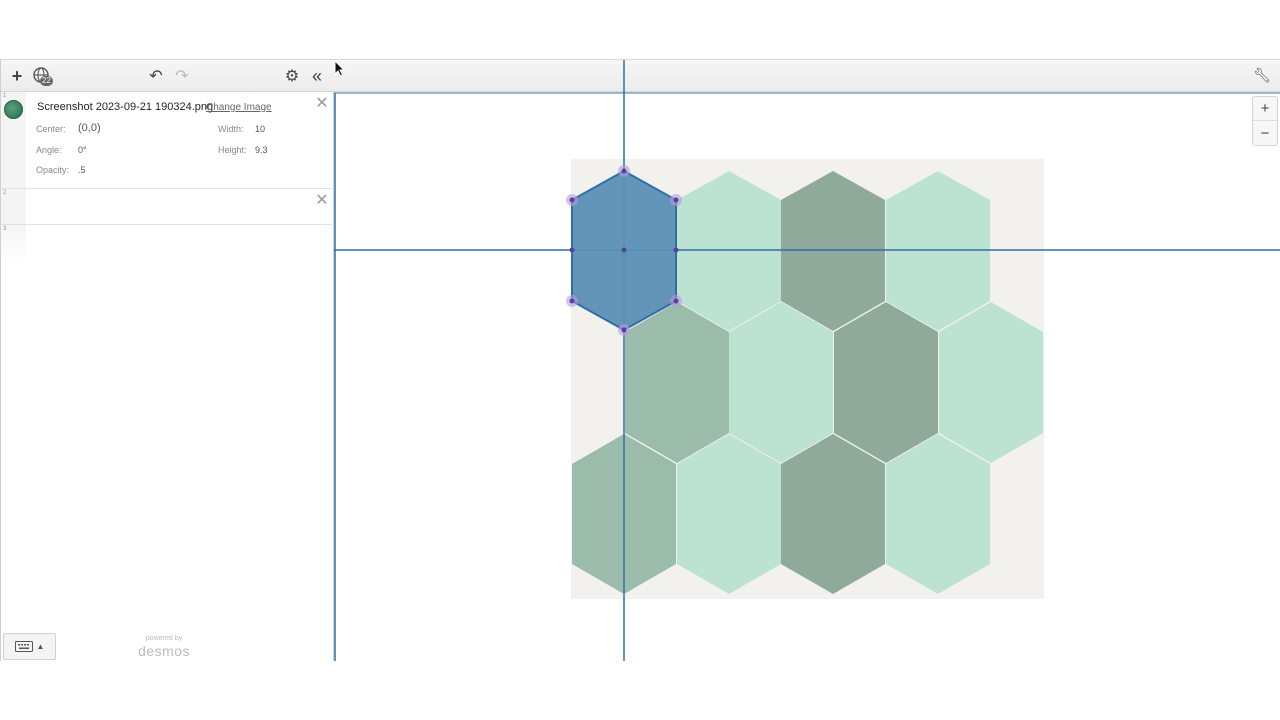 This screenshot has height=720, width=1280. What do you see at coordinates (40, 646) in the screenshot?
I see `caret-up-icon: ▲` at bounding box center [40, 646].